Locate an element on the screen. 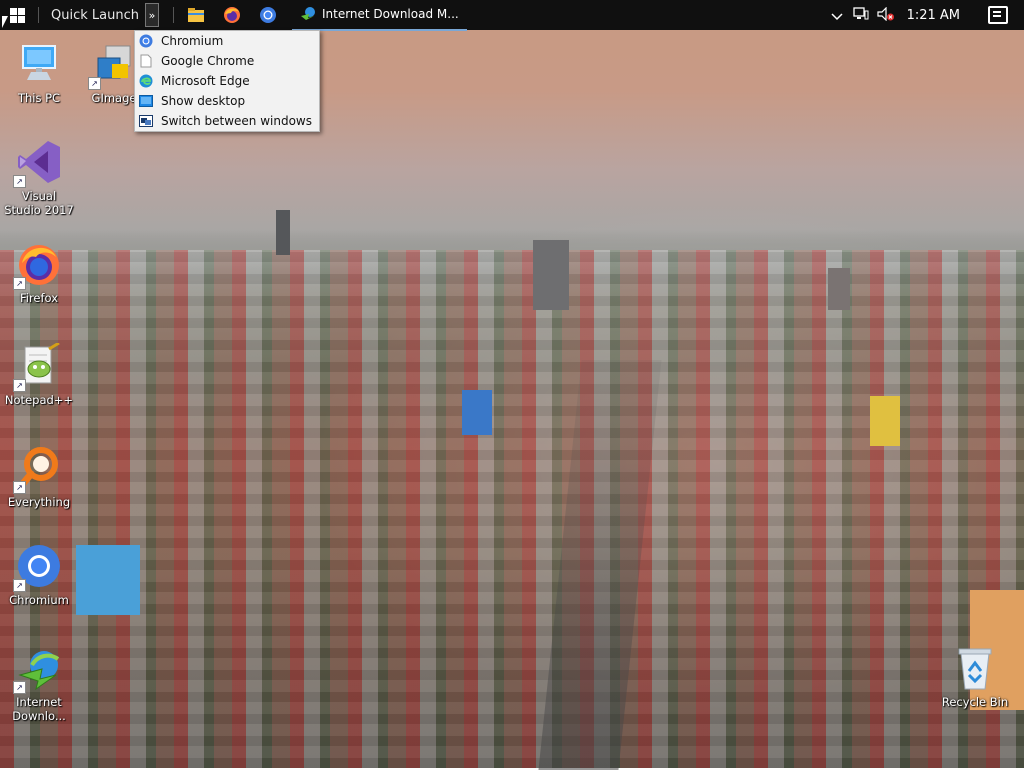  desktop-icon-label: Notepad++ is located at coordinates (39, 400).